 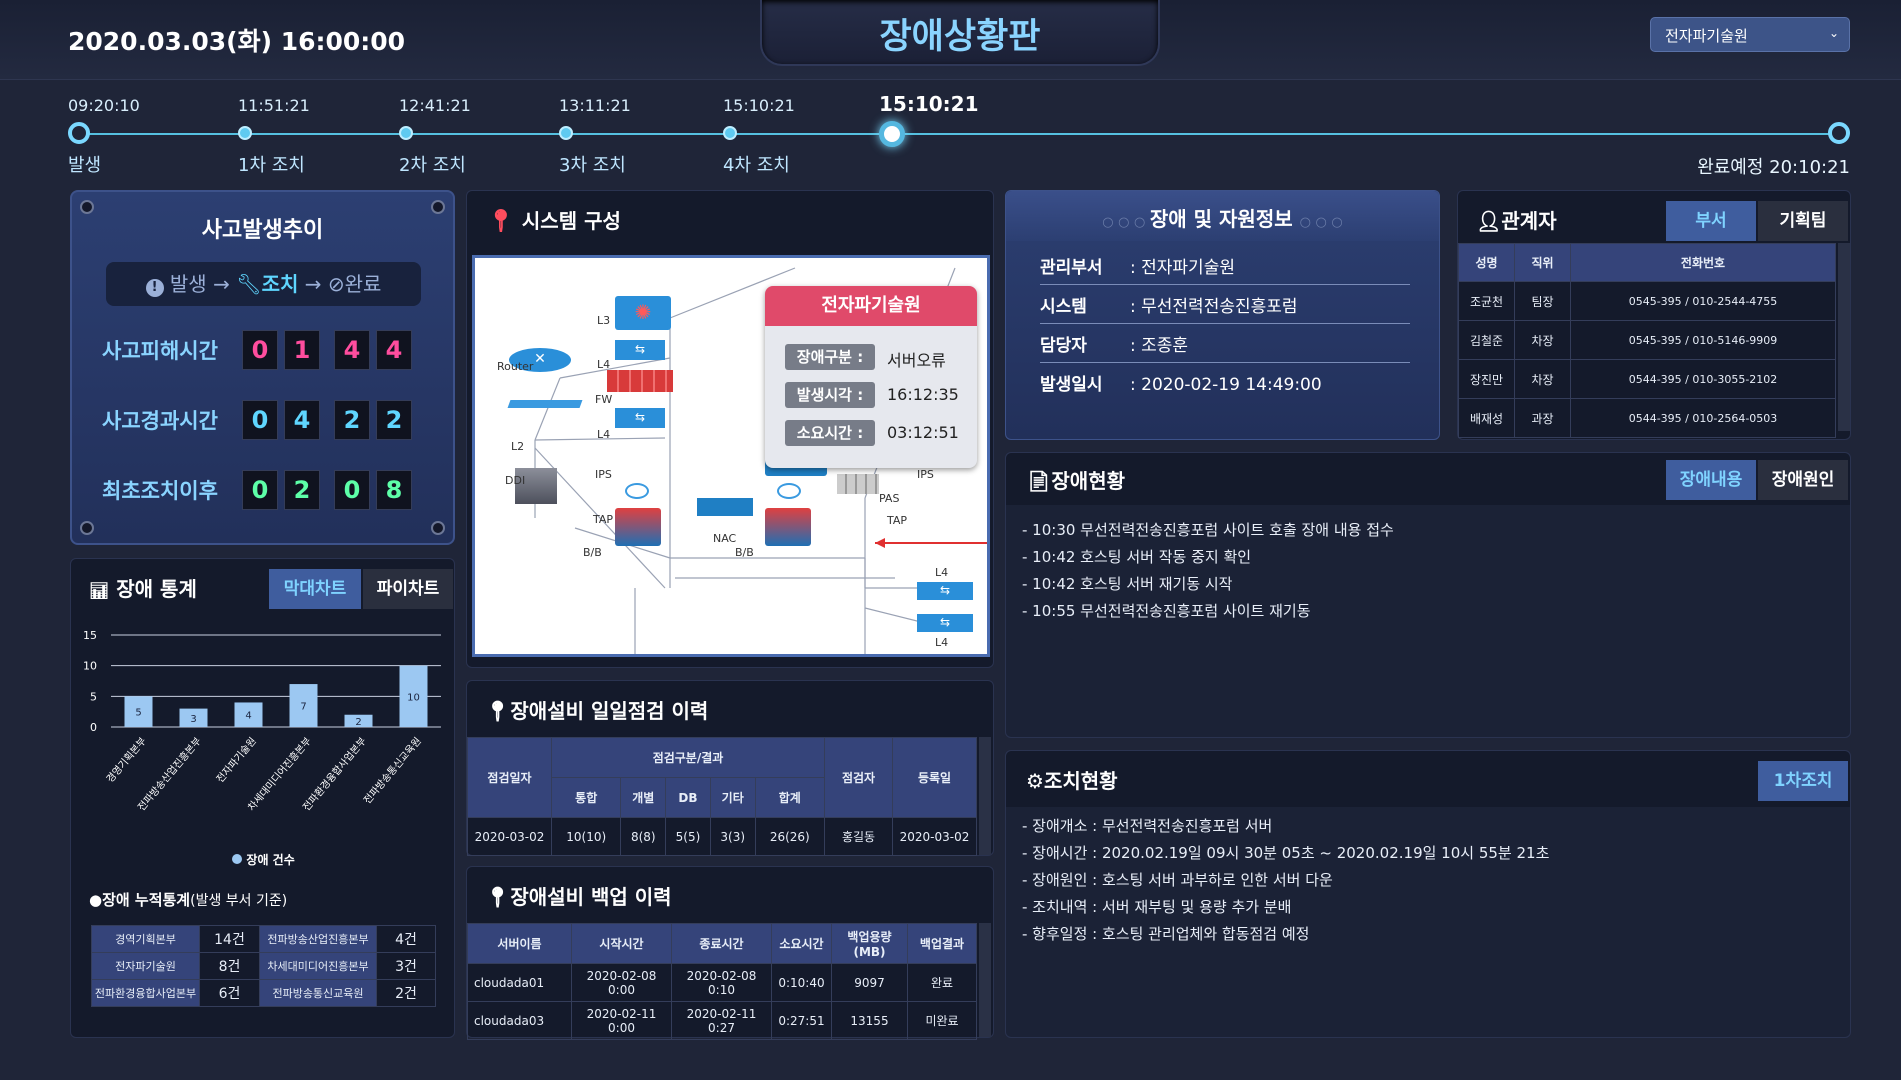 What do you see at coordinates (1159, 346) in the screenshot?
I see `resource-value: : 조종훈` at bounding box center [1159, 346].